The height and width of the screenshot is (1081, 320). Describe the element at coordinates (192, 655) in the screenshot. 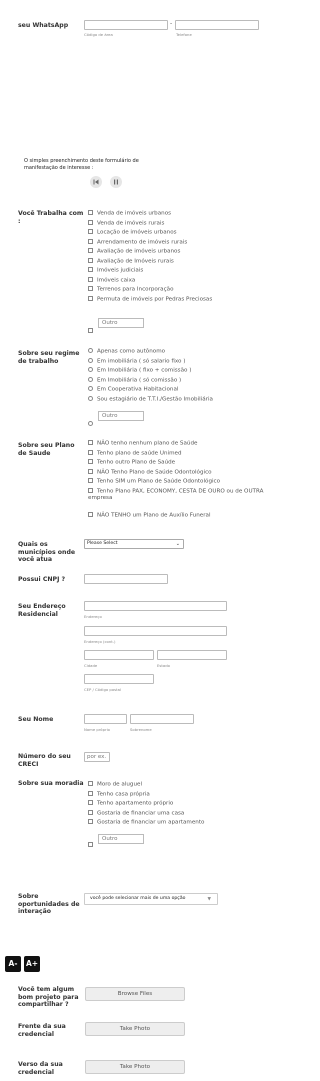

I see `state-input` at that location.